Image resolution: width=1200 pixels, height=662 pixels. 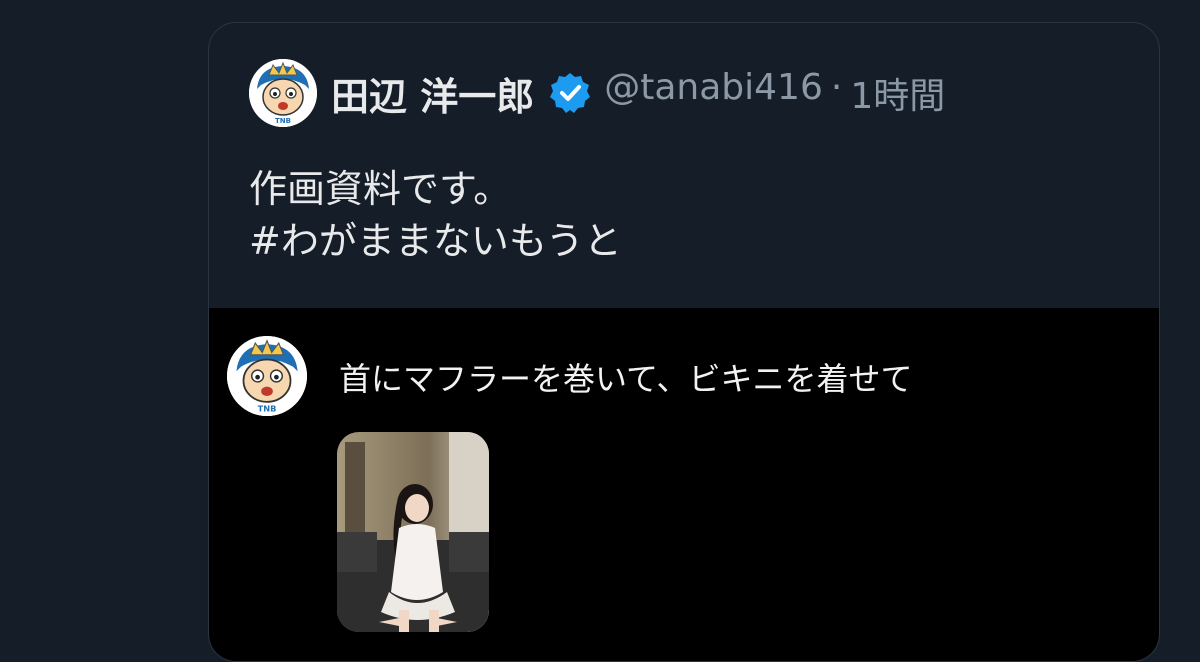 I want to click on tweet-timestamp: 1時間, so click(x=897, y=93).